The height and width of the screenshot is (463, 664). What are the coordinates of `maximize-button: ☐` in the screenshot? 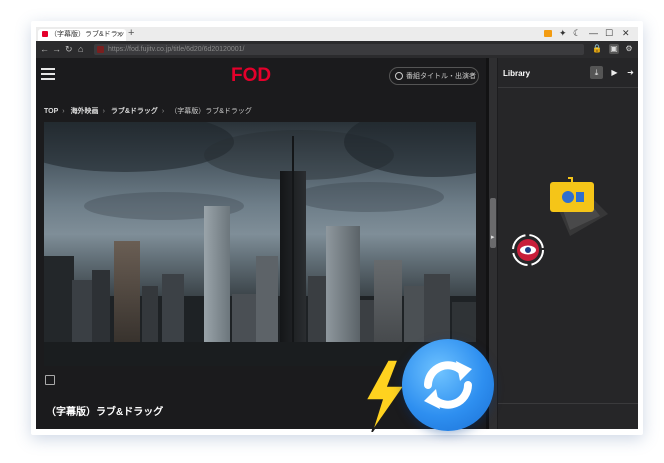 It's located at (609, 33).